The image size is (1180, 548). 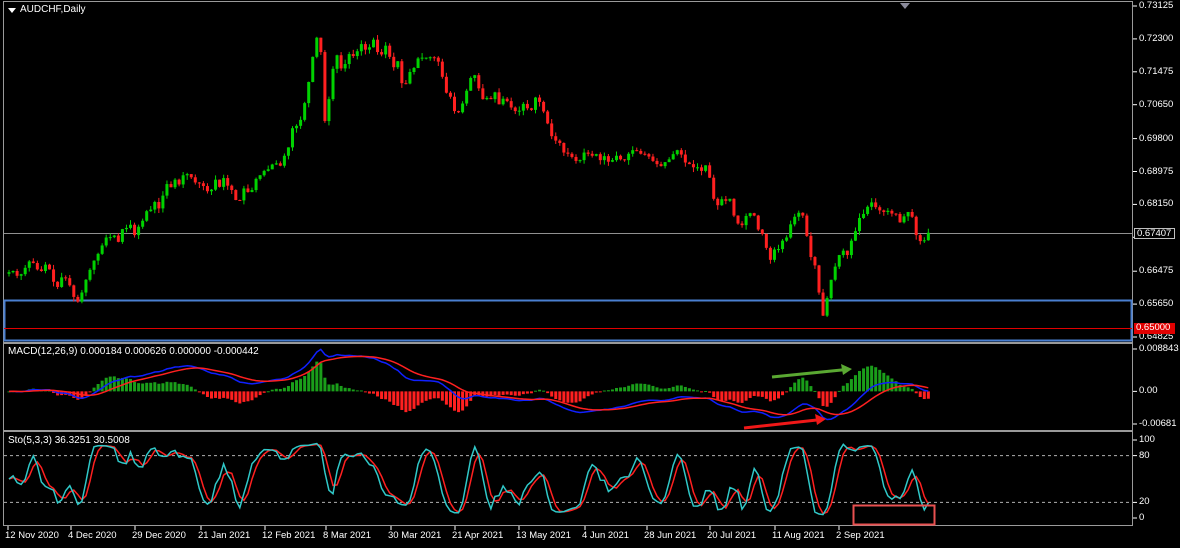 What do you see at coordinates (12, 10) in the screenshot?
I see `symbol-dropdown-icon` at bounding box center [12, 10].